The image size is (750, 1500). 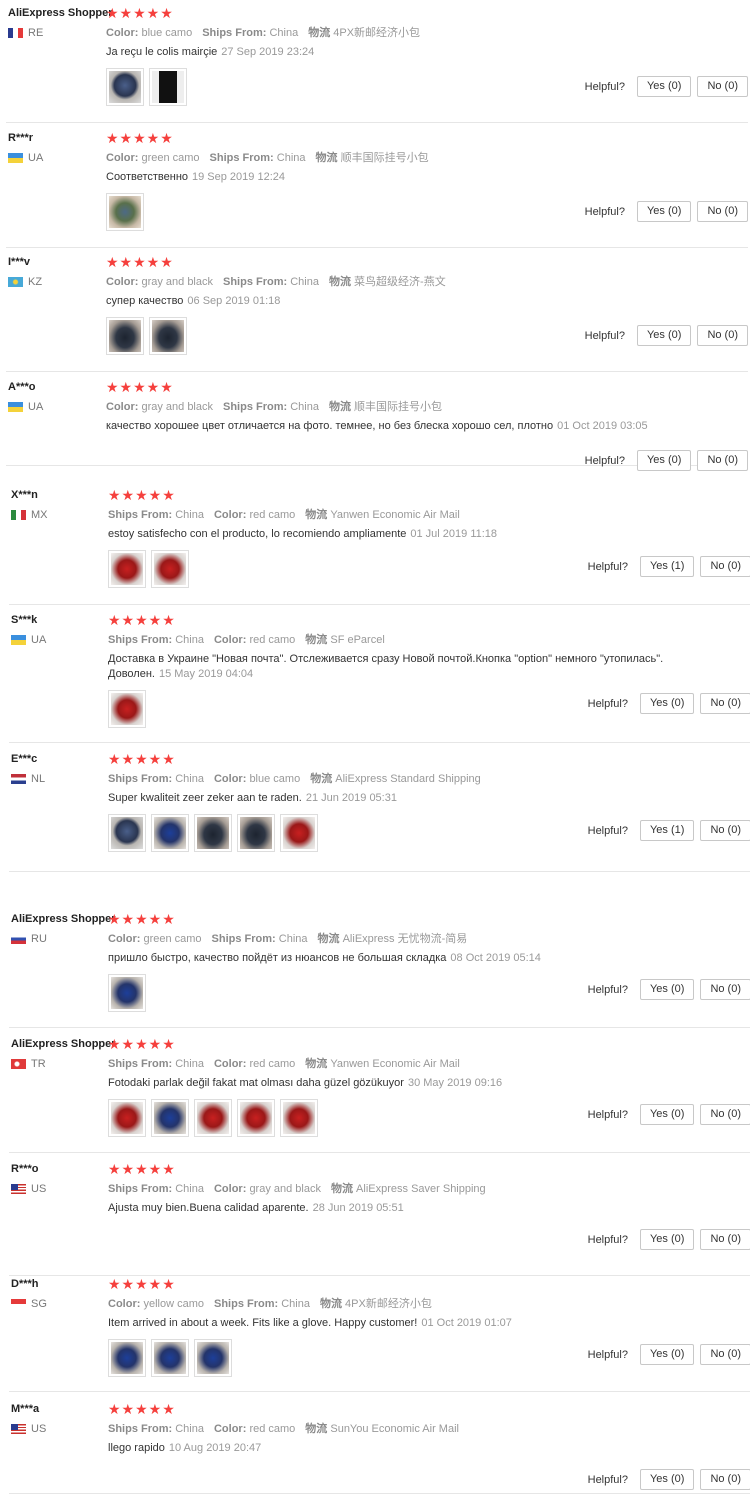 What do you see at coordinates (408, 1189) in the screenshot?
I see `attr-logistics: 物流 AliExpress Saver Shipping` at bounding box center [408, 1189].